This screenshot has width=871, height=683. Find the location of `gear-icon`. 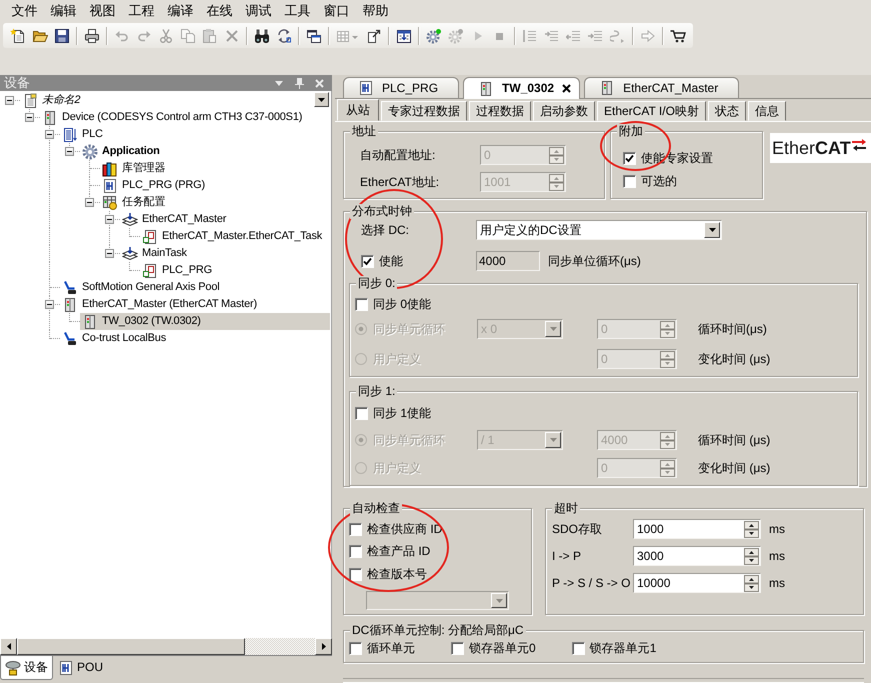

gear-icon is located at coordinates (434, 36).